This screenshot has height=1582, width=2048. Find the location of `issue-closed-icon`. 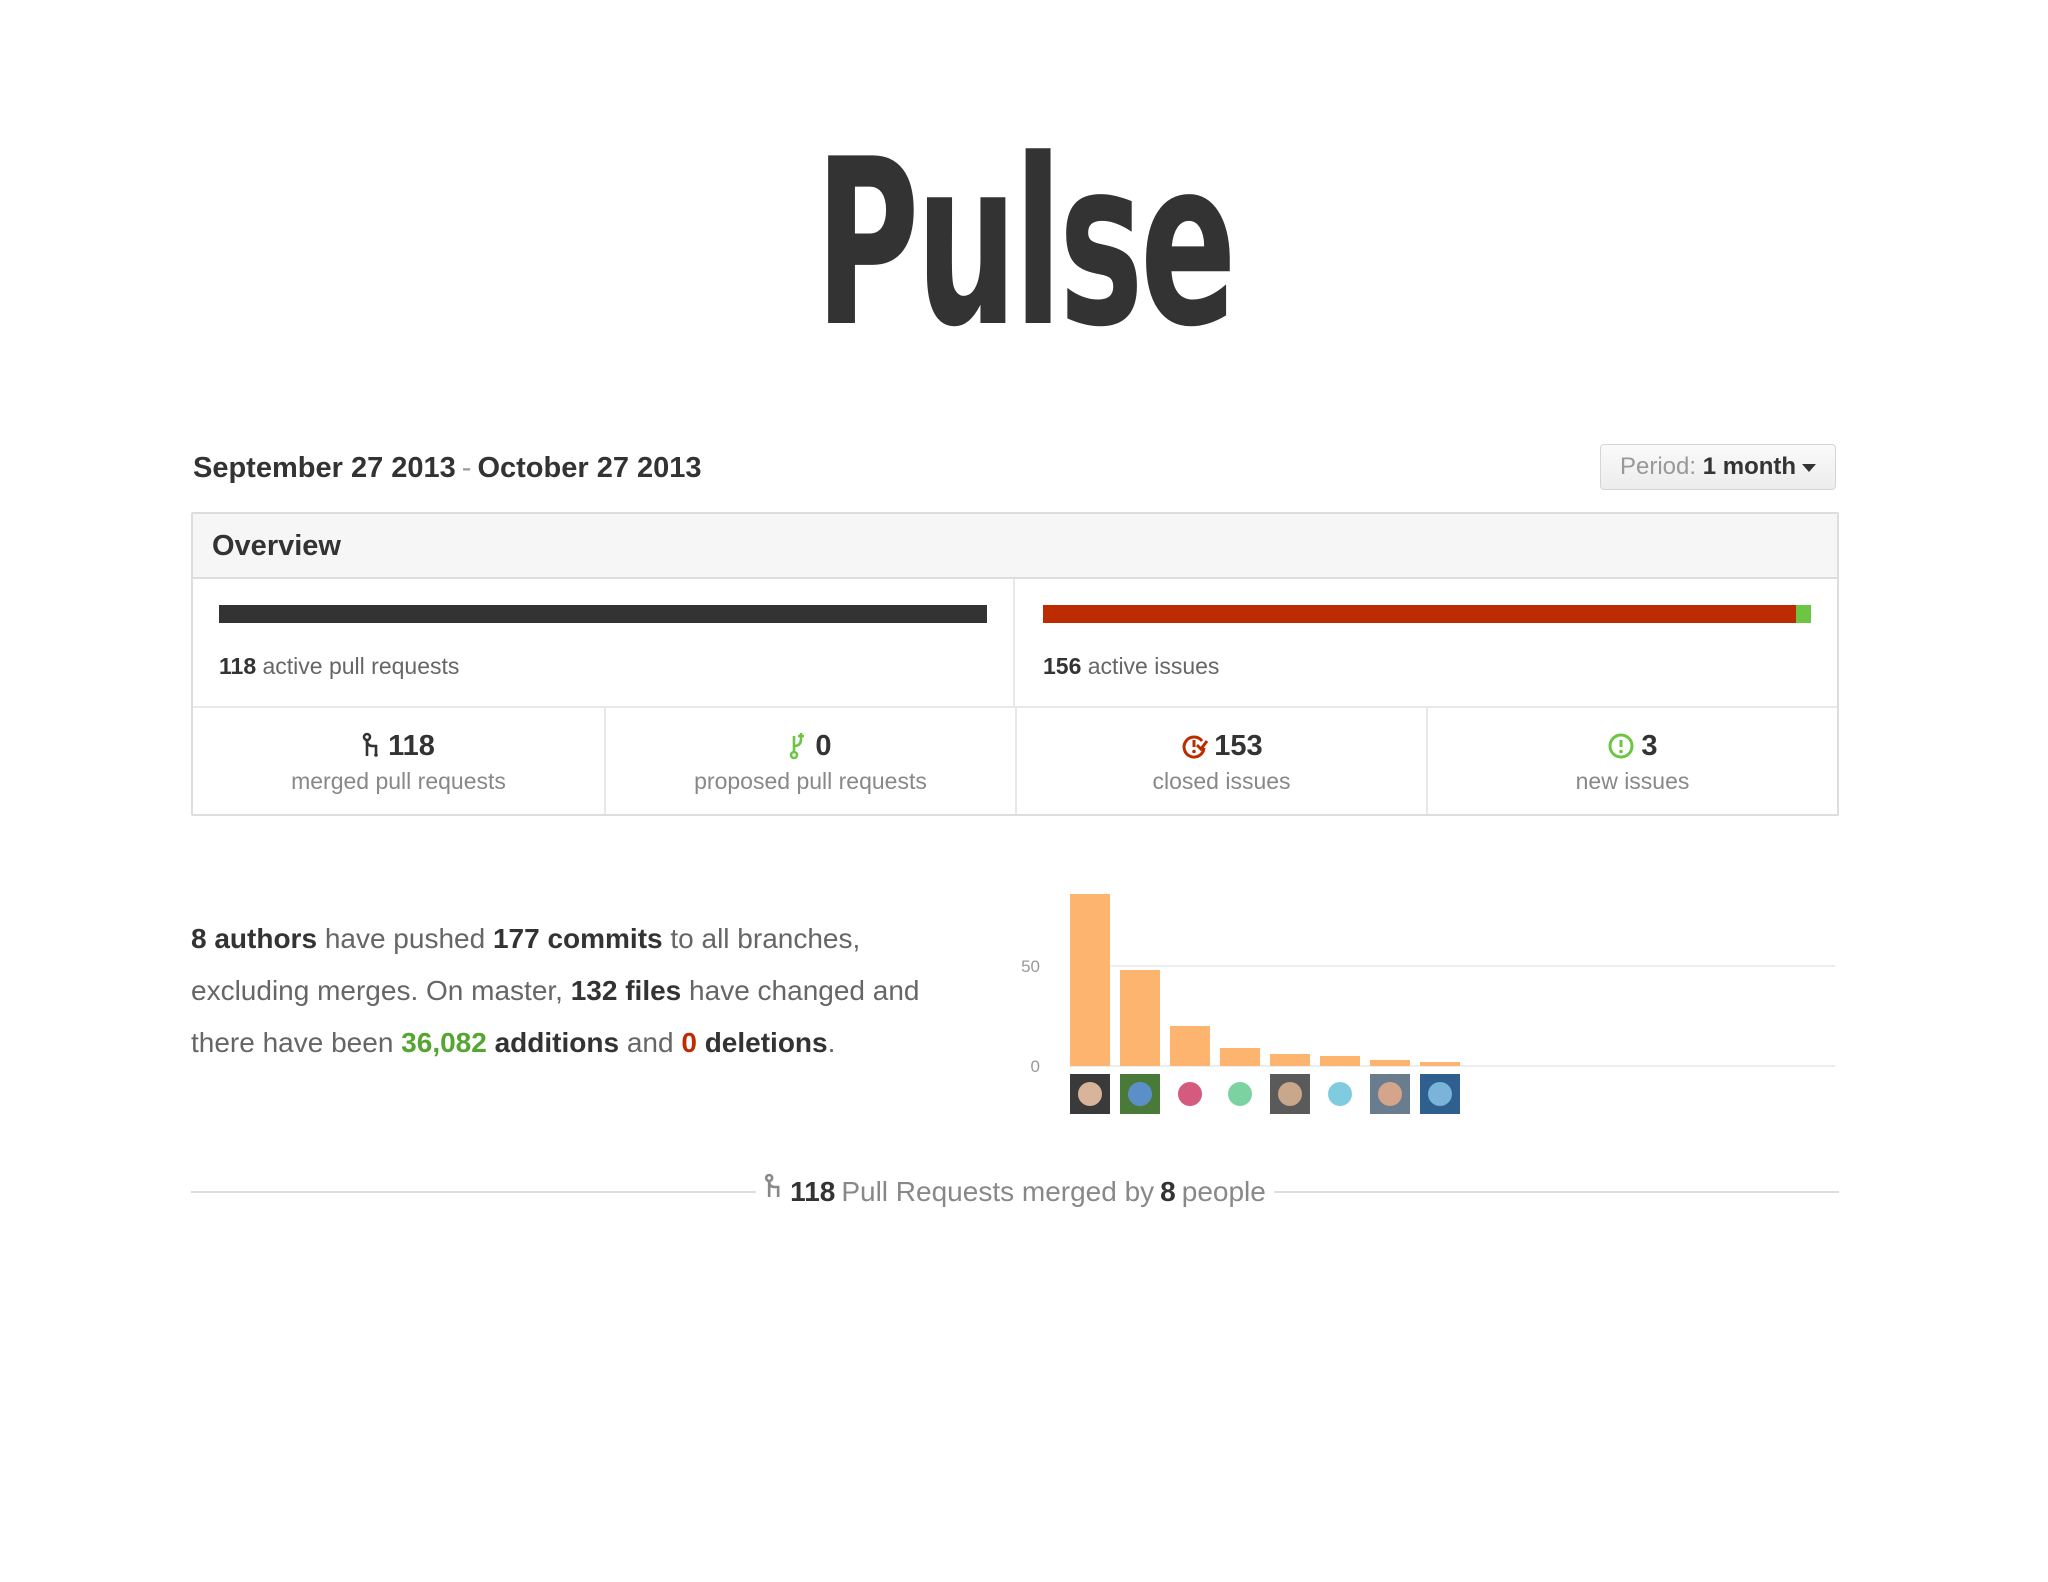

issue-closed-icon is located at coordinates (1194, 746).